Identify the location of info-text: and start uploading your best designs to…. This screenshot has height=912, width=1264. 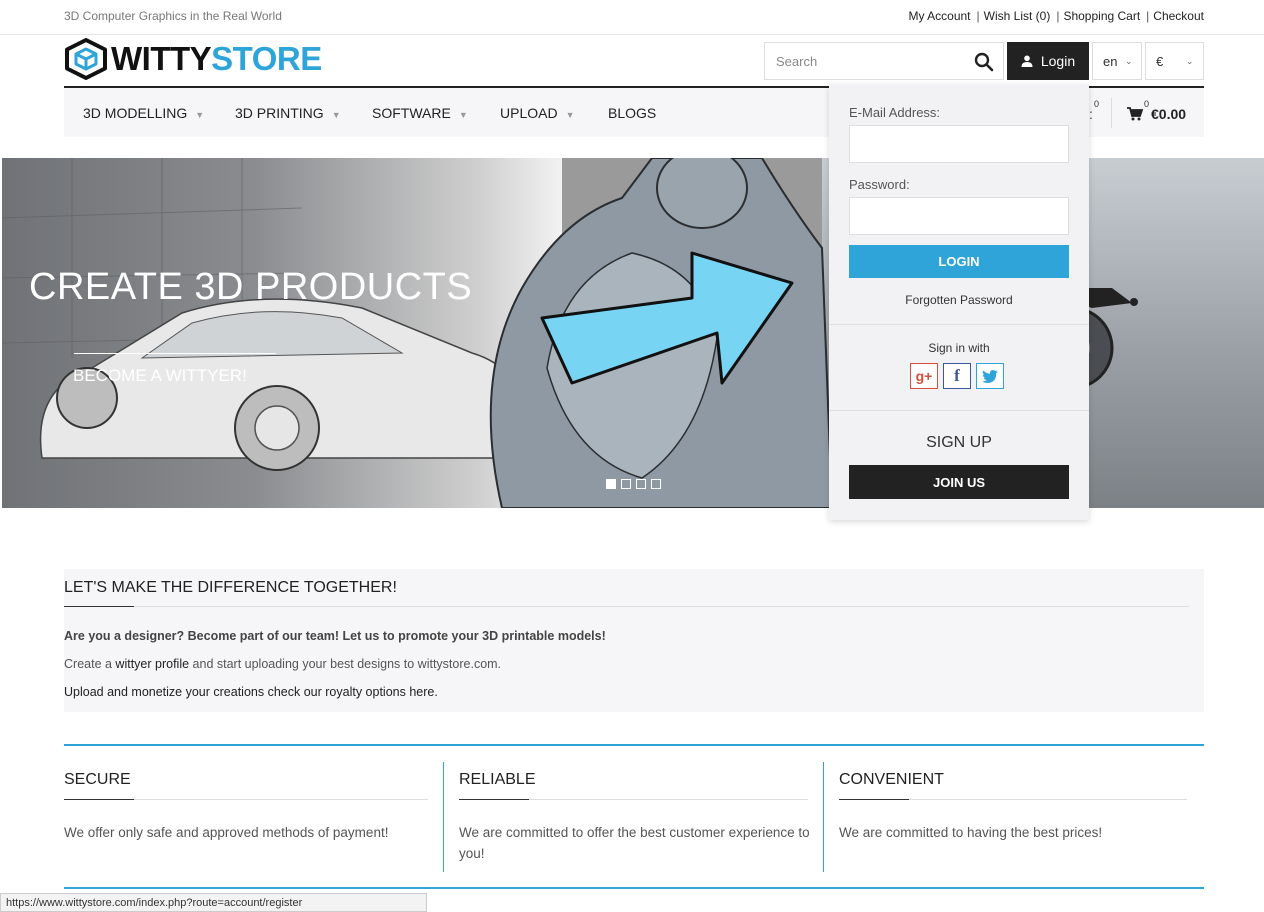
(345, 664).